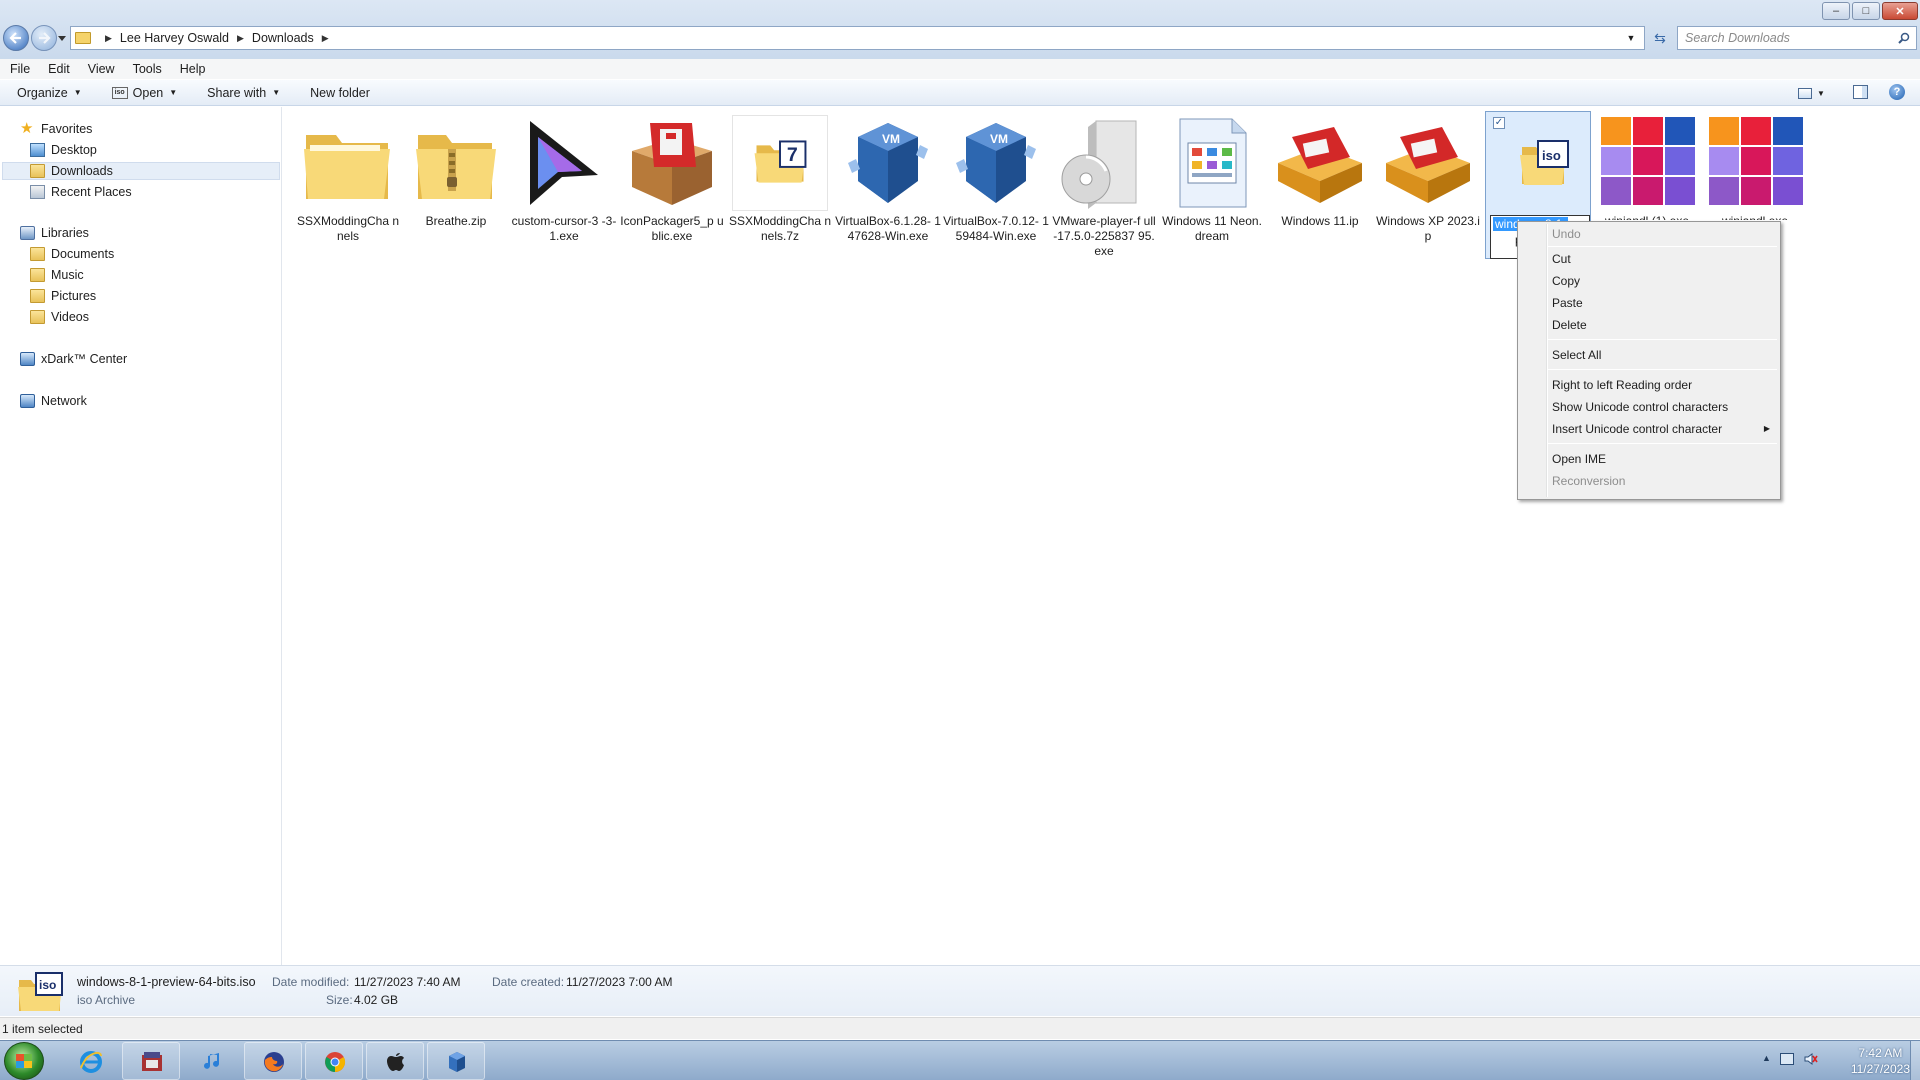  I want to click on ctx-open-ime: Open IME, so click(1579, 459).